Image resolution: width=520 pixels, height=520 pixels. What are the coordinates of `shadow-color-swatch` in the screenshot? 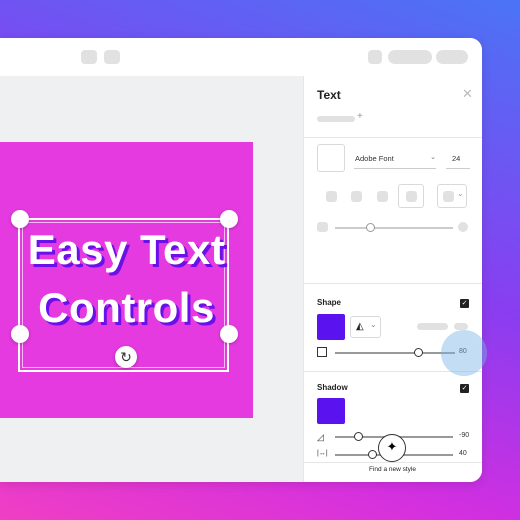 It's located at (331, 411).